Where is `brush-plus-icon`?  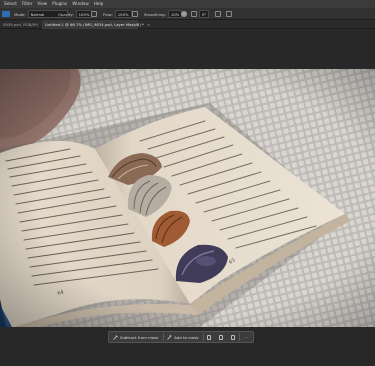
brush-plus-icon is located at coordinates (169, 337).